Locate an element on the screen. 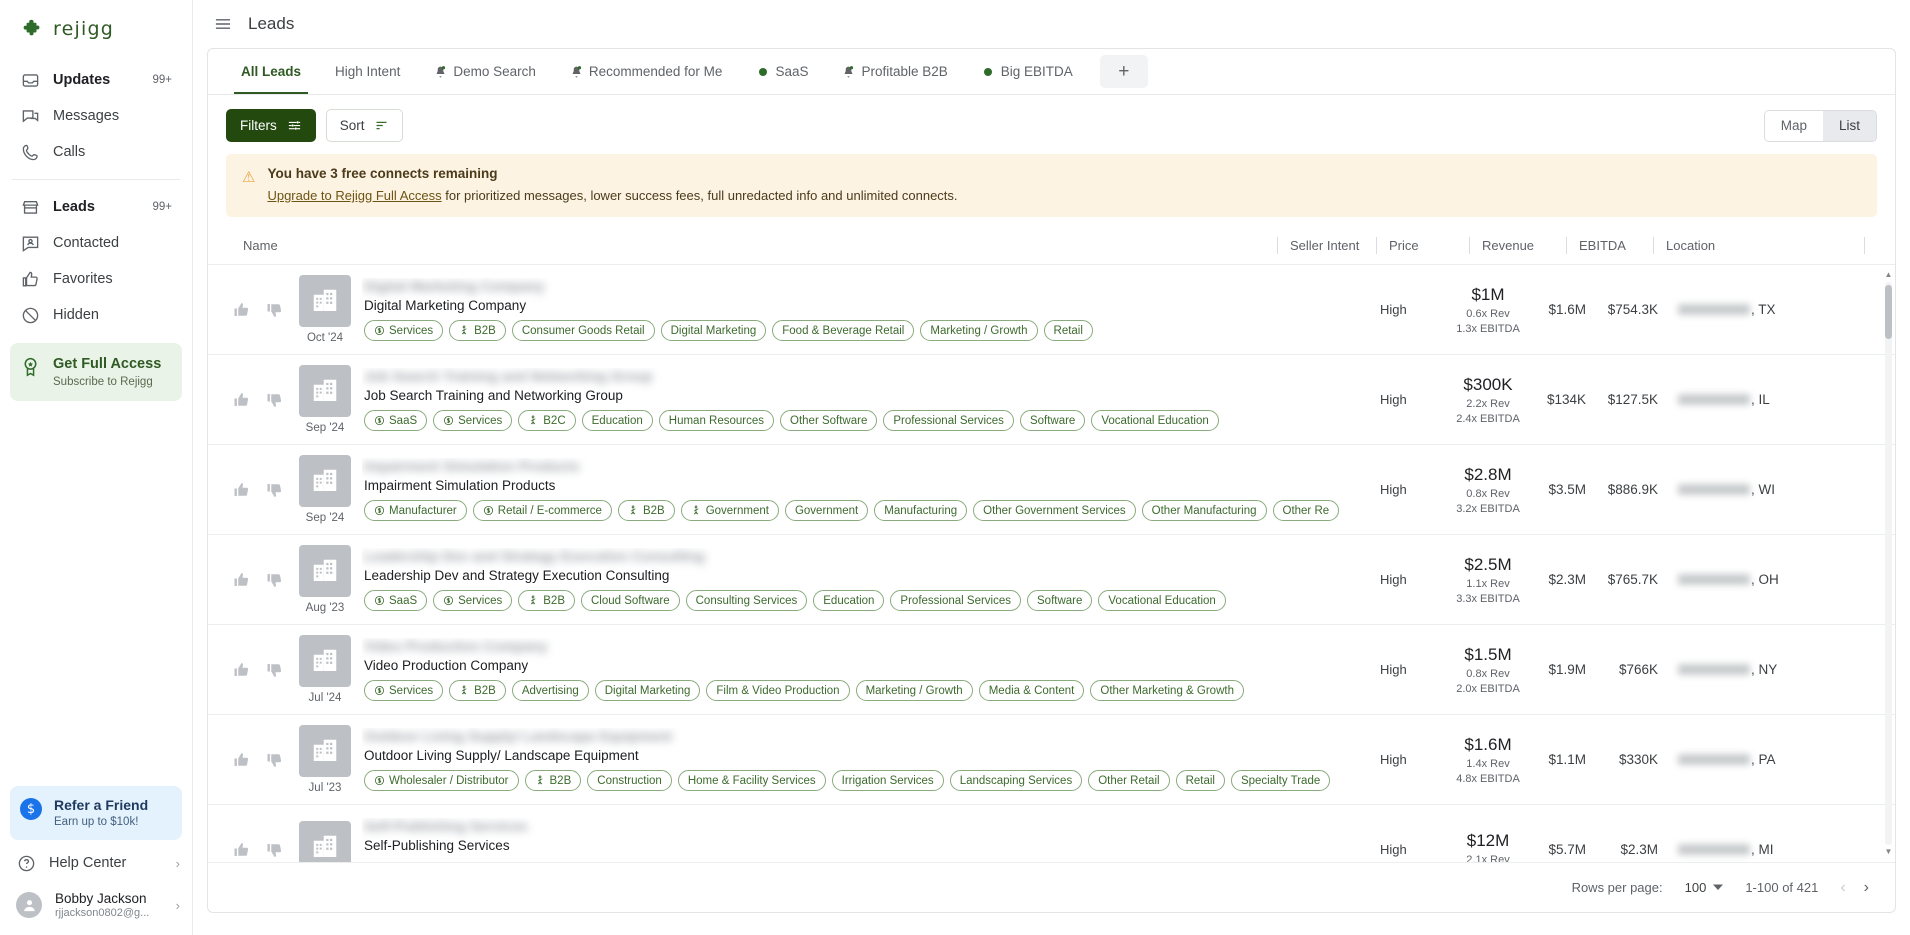  vertical-scrollbar: ▲ ▼ is located at coordinates (1888, 563).